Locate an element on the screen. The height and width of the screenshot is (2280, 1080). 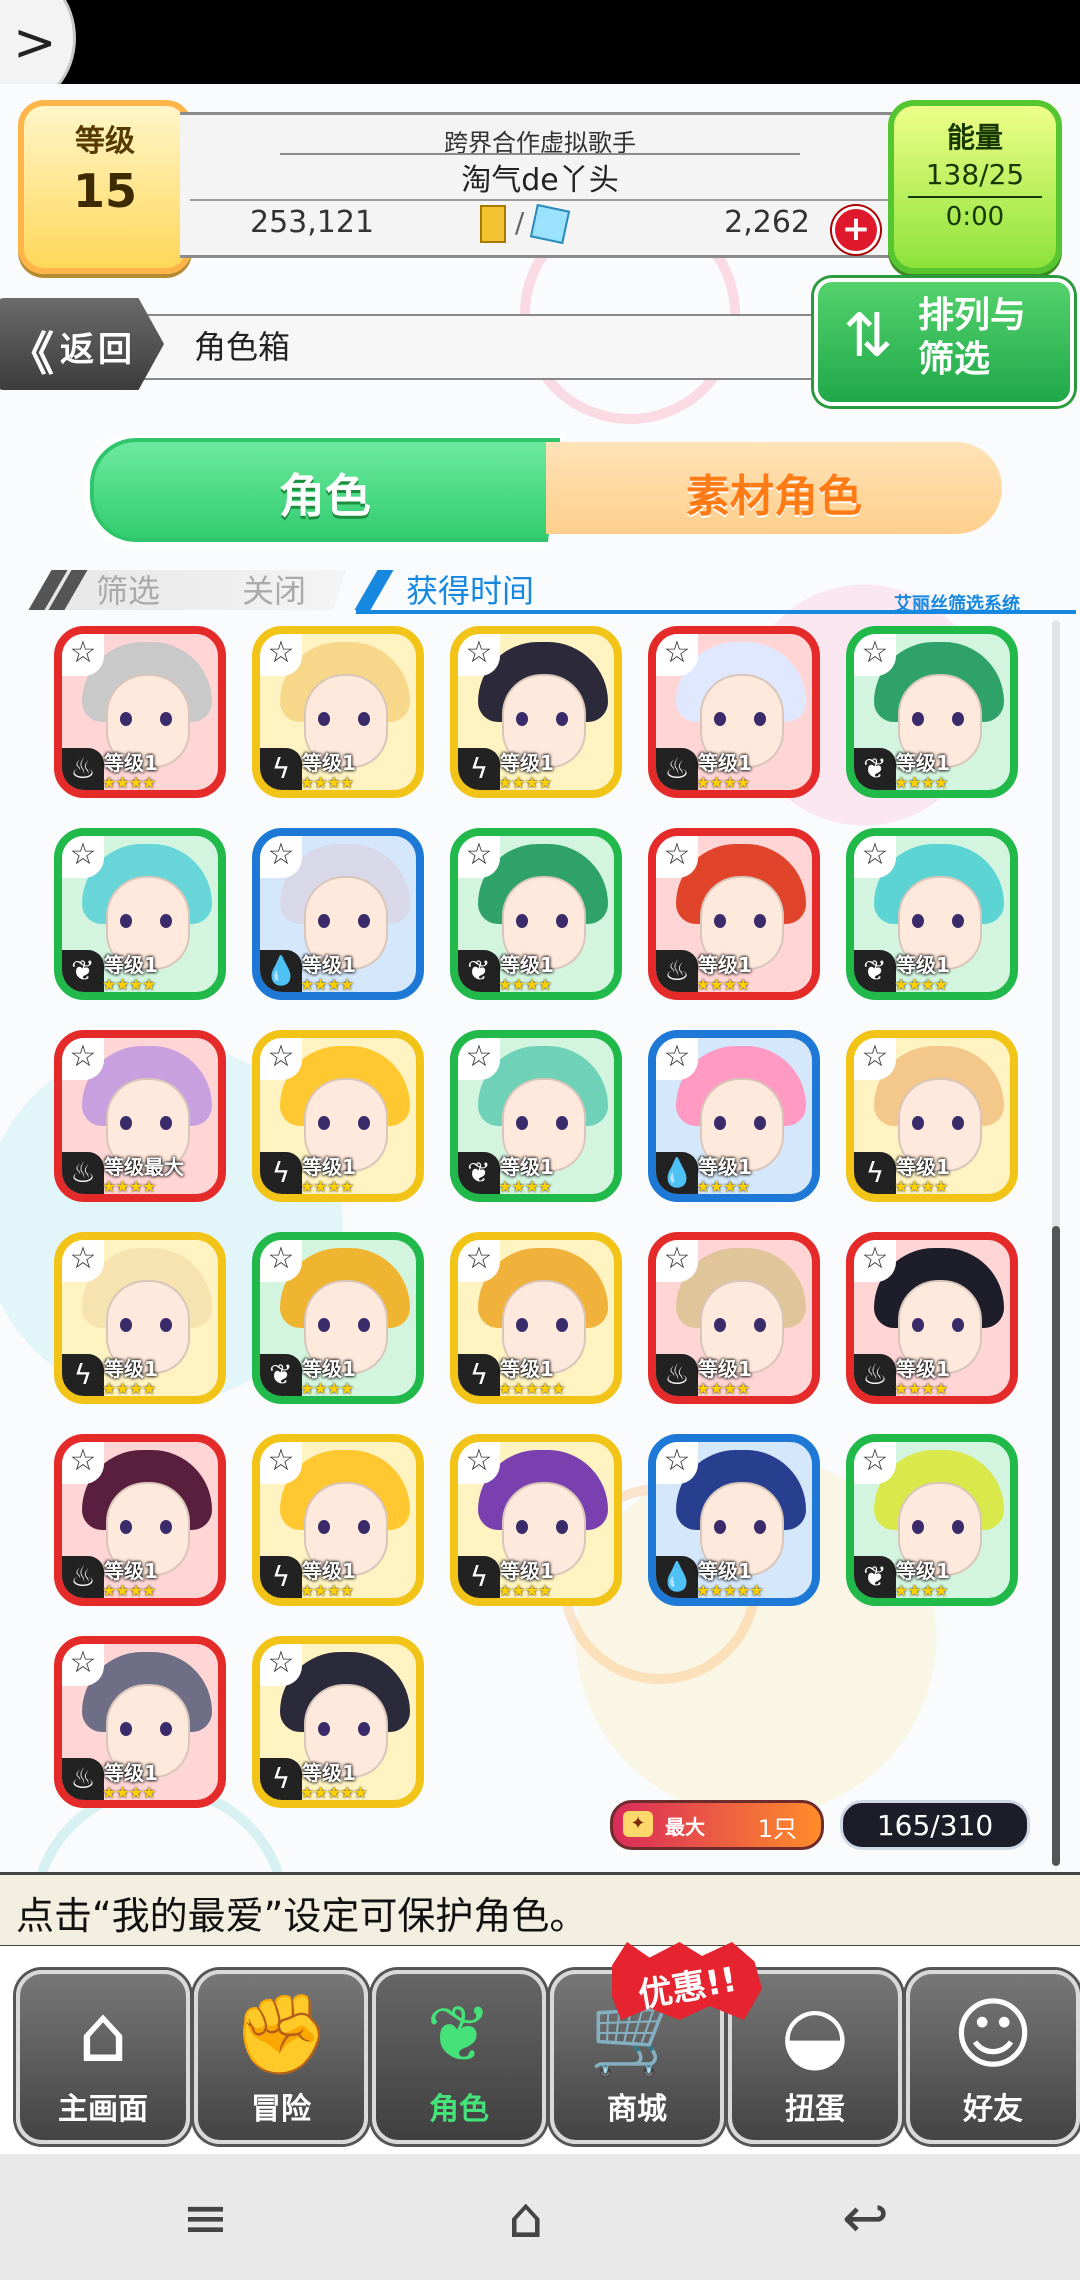
add-currency-button: + is located at coordinates (856, 230).